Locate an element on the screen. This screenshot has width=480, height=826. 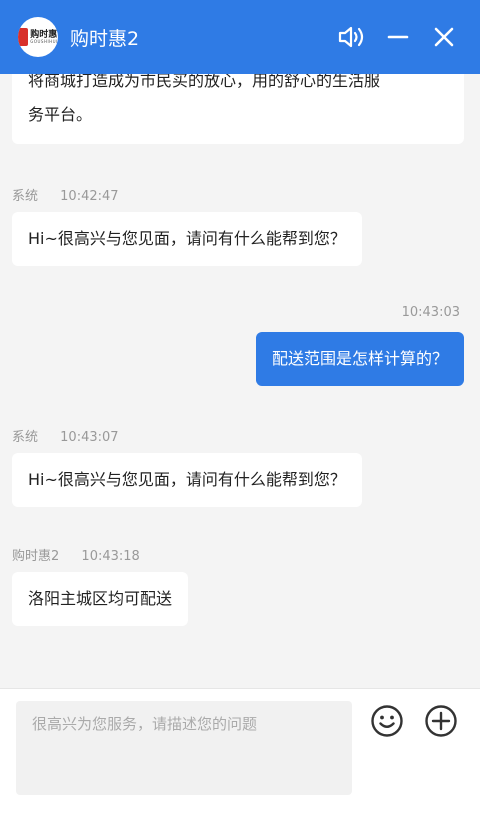
logo-mark-icon is located at coordinates (23, 37).